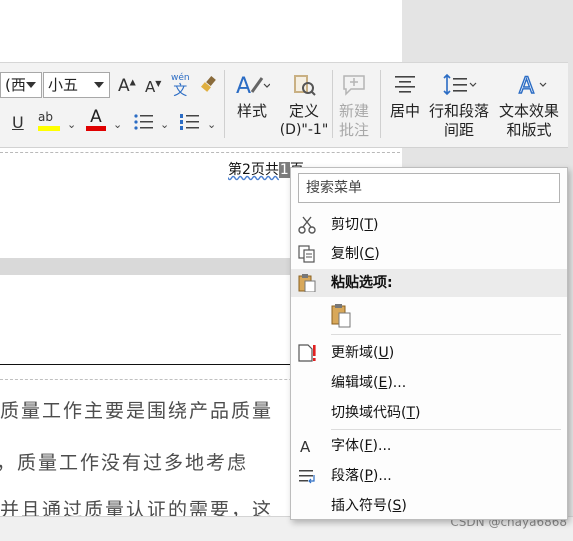  Describe the element at coordinates (368, 446) in the screenshot. I see `font-accelerator: F` at that location.